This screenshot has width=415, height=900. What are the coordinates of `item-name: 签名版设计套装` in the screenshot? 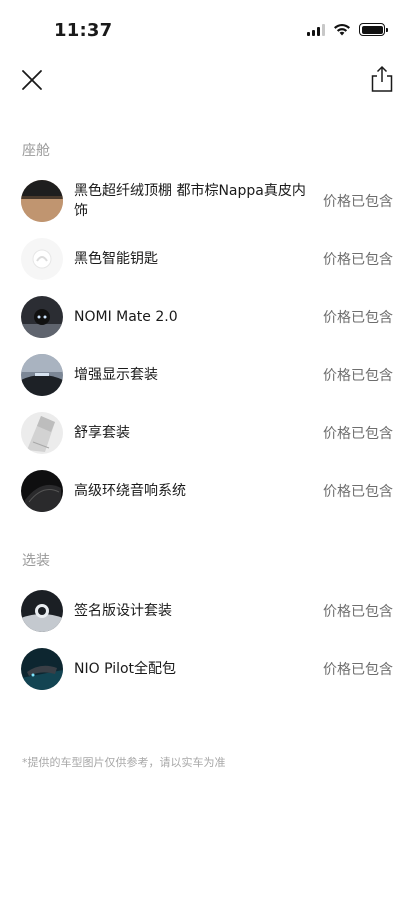 It's located at (123, 611).